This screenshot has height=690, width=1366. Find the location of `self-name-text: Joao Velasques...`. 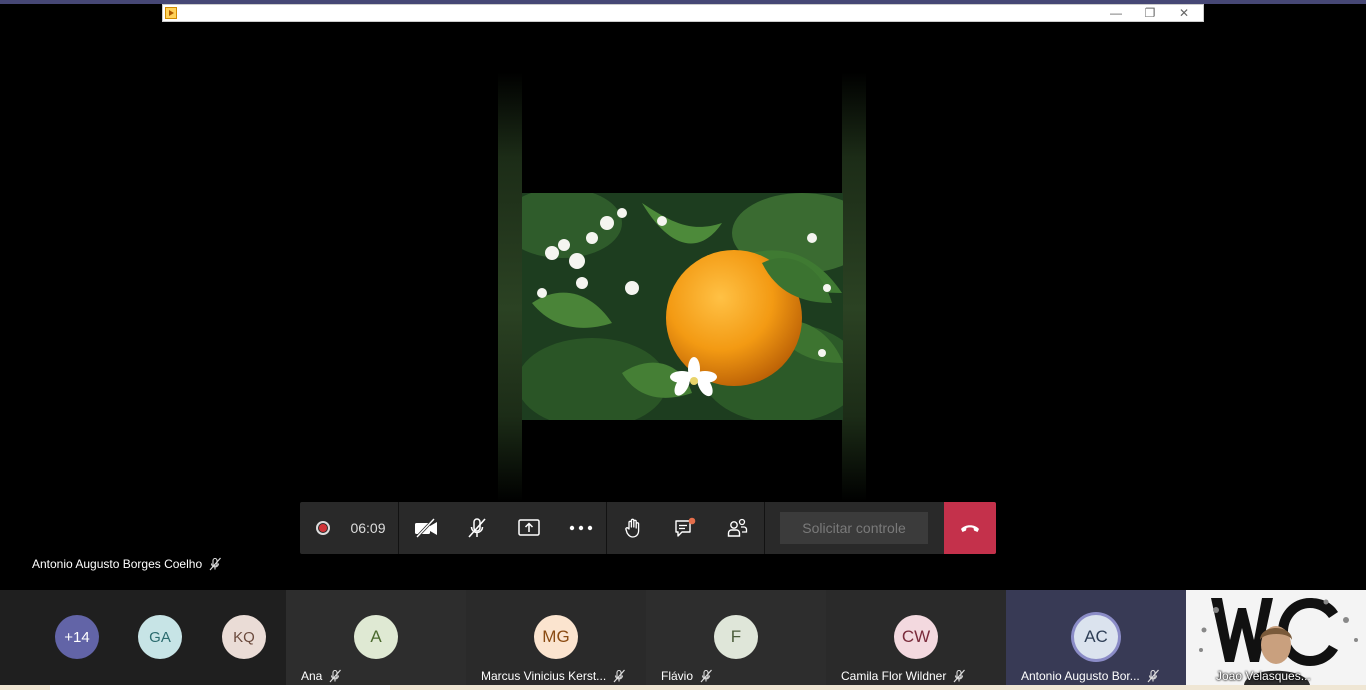

self-name-text: Joao Velasques... is located at coordinates (1263, 676).